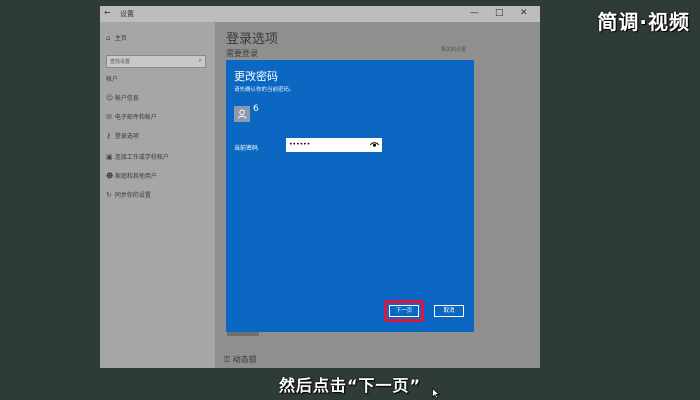 The height and width of the screenshot is (400, 700). I want to click on search-placeholder: 查找设置, so click(120, 62).